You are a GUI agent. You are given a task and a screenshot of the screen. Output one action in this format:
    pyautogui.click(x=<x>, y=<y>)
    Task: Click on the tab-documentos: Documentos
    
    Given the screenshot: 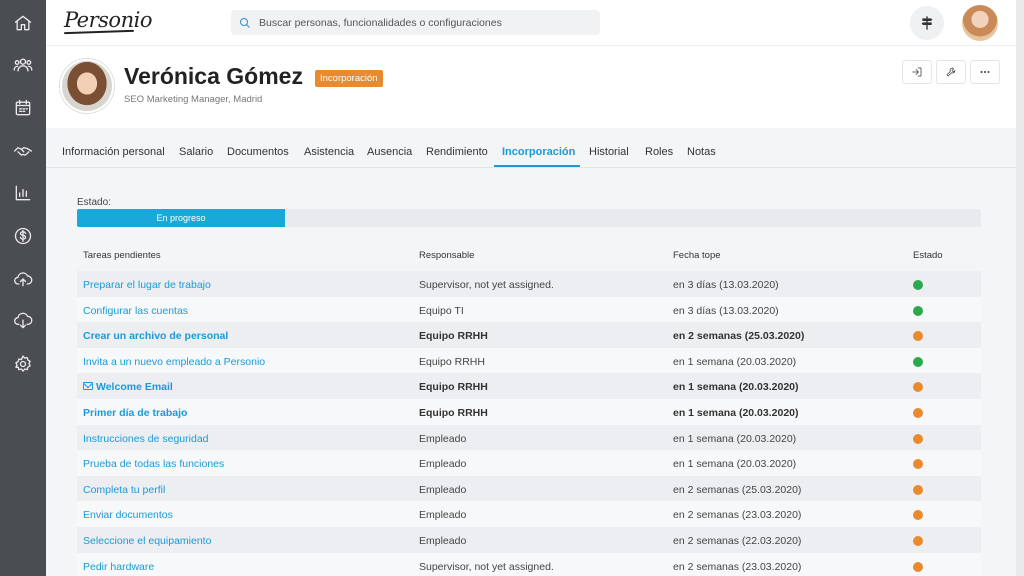 What is the action you would take?
    pyautogui.click(x=258, y=152)
    